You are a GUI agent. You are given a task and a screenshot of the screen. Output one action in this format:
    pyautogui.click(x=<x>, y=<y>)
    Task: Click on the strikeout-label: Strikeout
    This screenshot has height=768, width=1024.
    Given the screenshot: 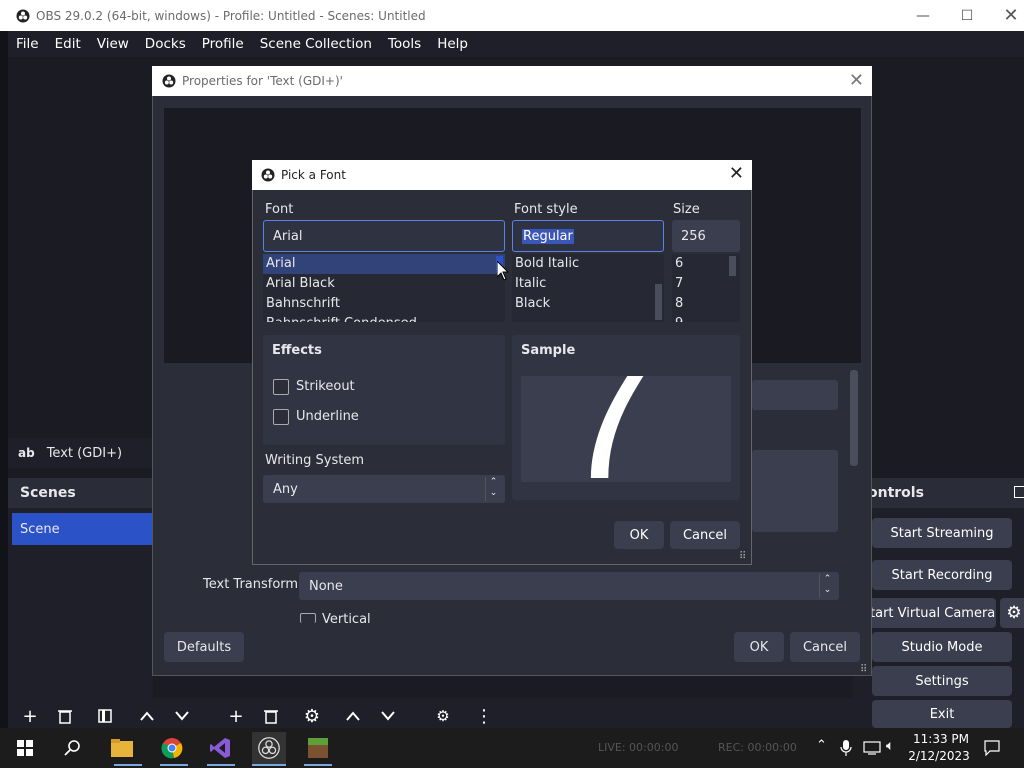 What is the action you would take?
    pyautogui.click(x=325, y=386)
    